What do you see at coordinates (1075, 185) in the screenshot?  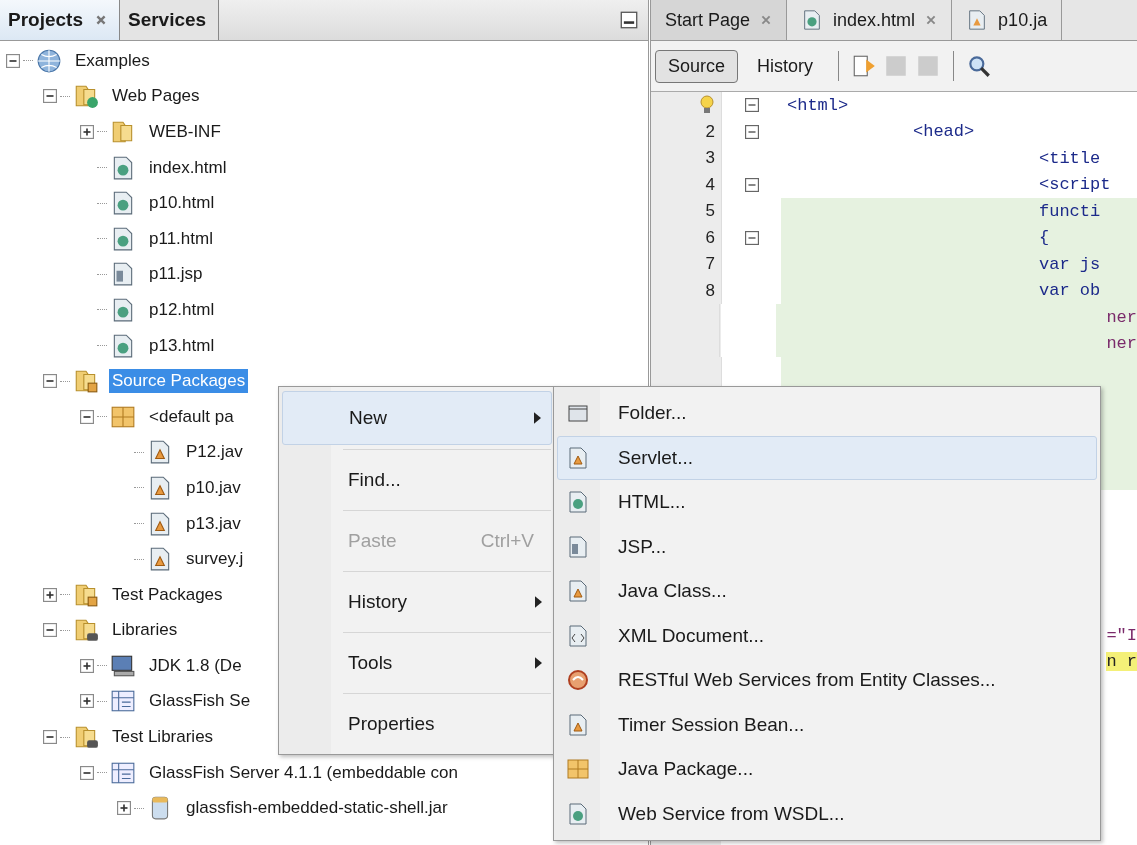 I see `code-line: <script` at bounding box center [1075, 185].